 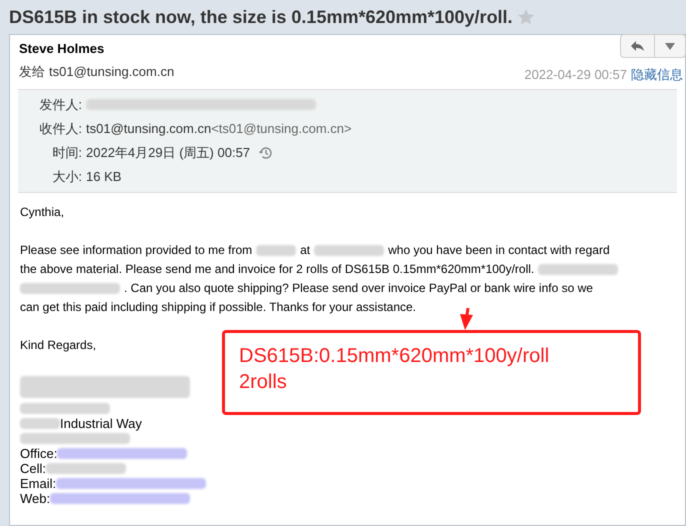 I want to click on text: Please see information provided to me from, so click(x=136, y=250).